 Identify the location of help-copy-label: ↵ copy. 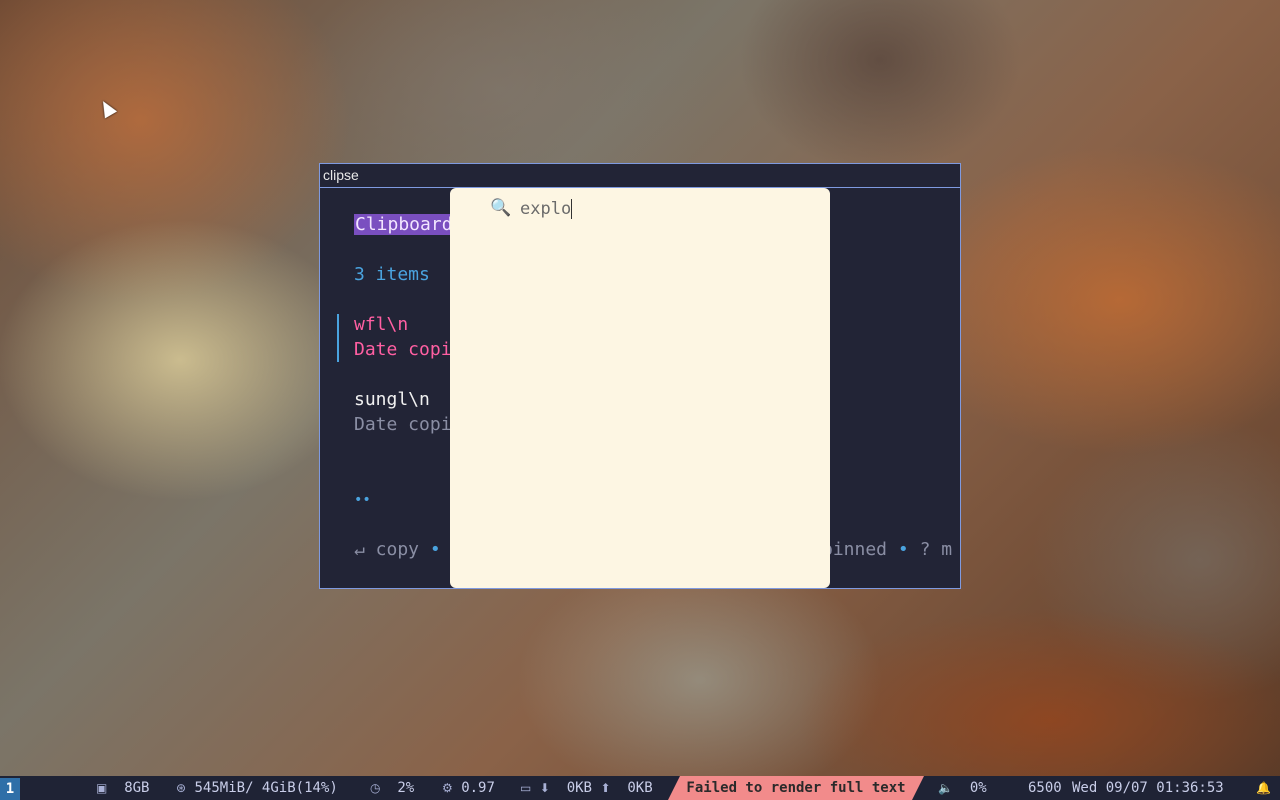
(387, 549).